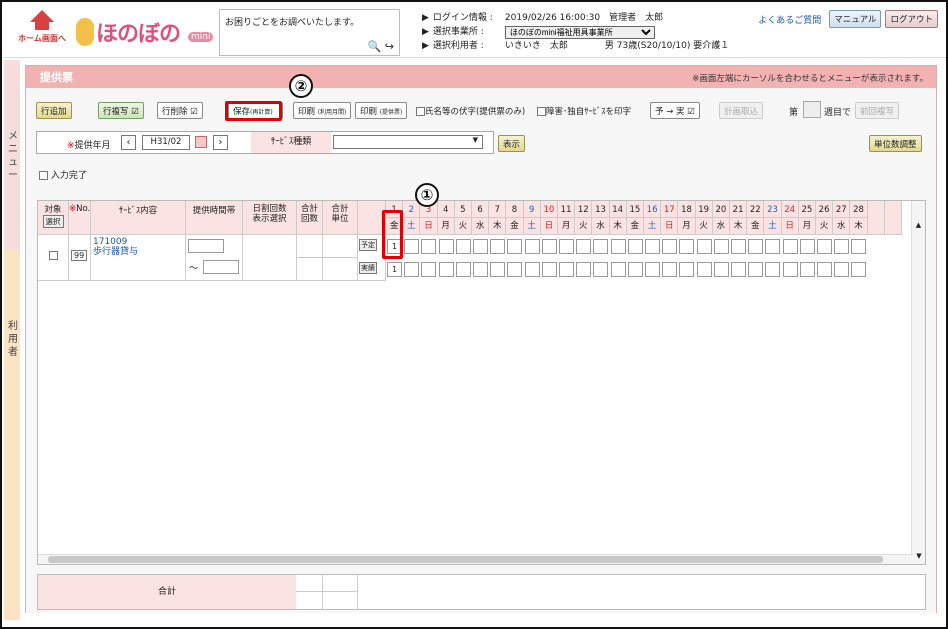 The width and height of the screenshot is (948, 629). I want to click on start-time-input, so click(206, 246).